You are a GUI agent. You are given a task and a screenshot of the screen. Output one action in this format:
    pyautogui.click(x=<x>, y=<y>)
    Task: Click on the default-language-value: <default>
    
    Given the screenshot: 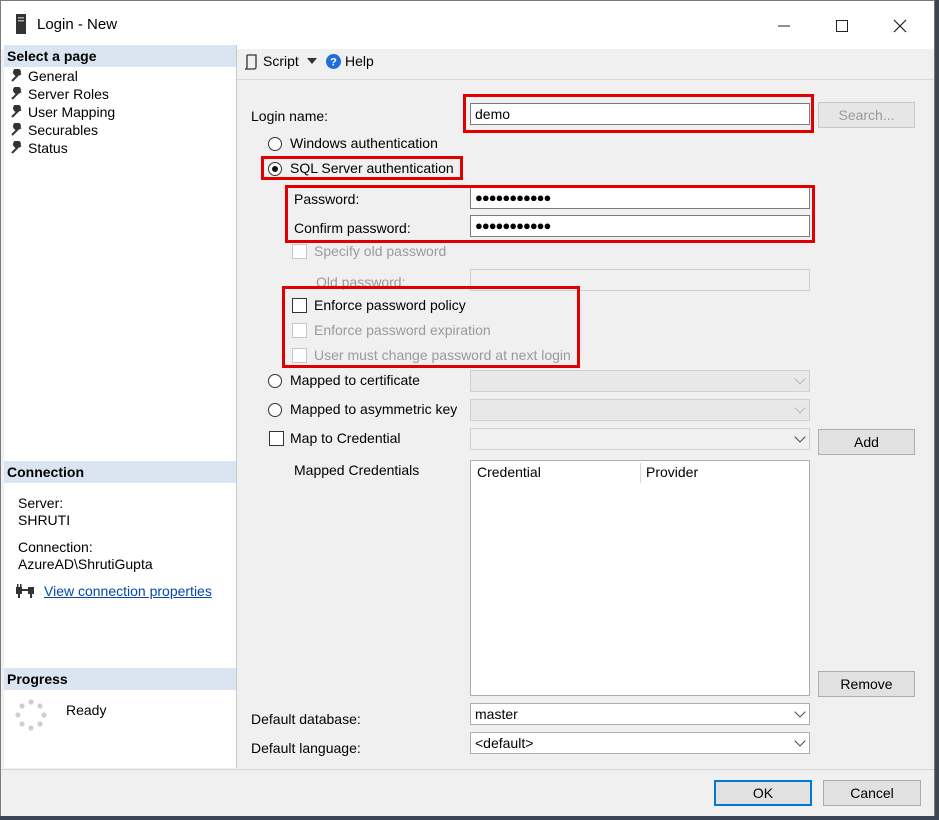 What is the action you would take?
    pyautogui.click(x=504, y=743)
    